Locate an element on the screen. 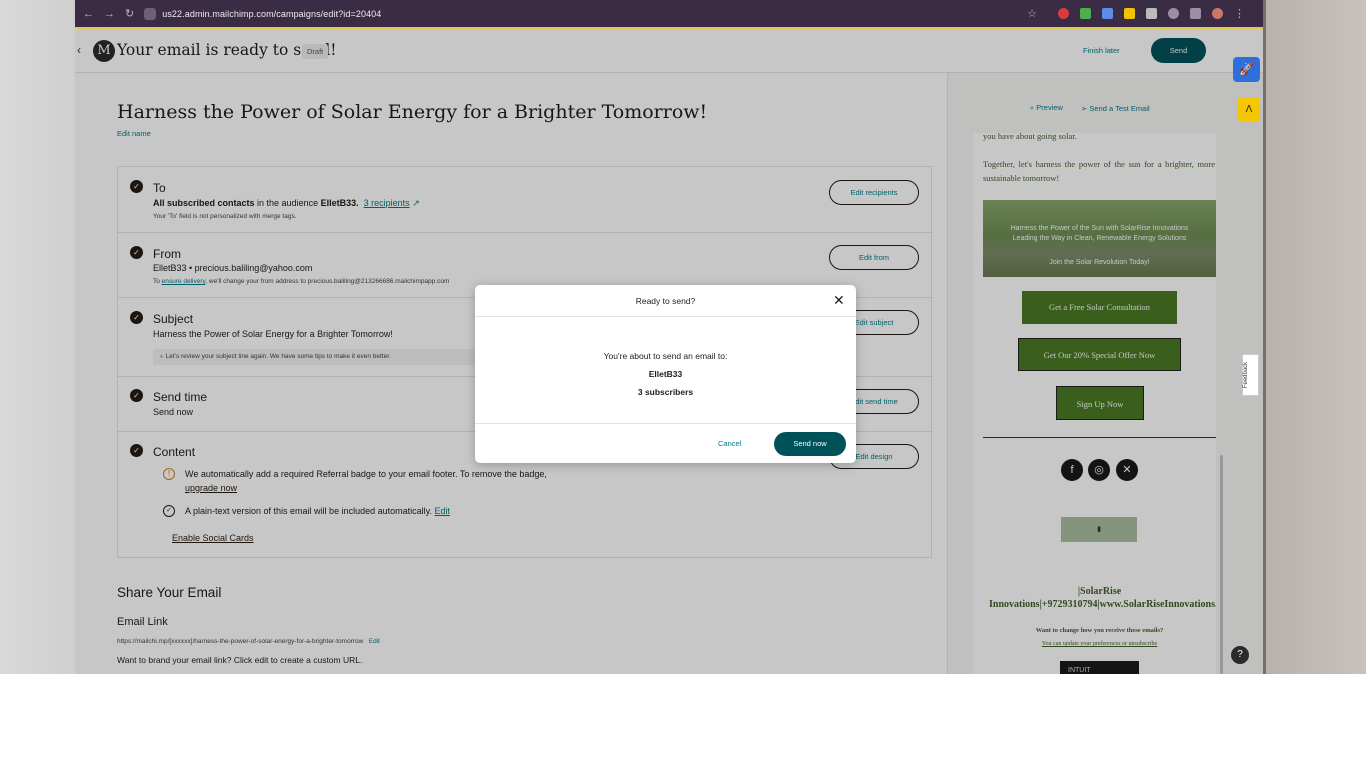  back-arrow-icon: ← is located at coordinates (88, 14).